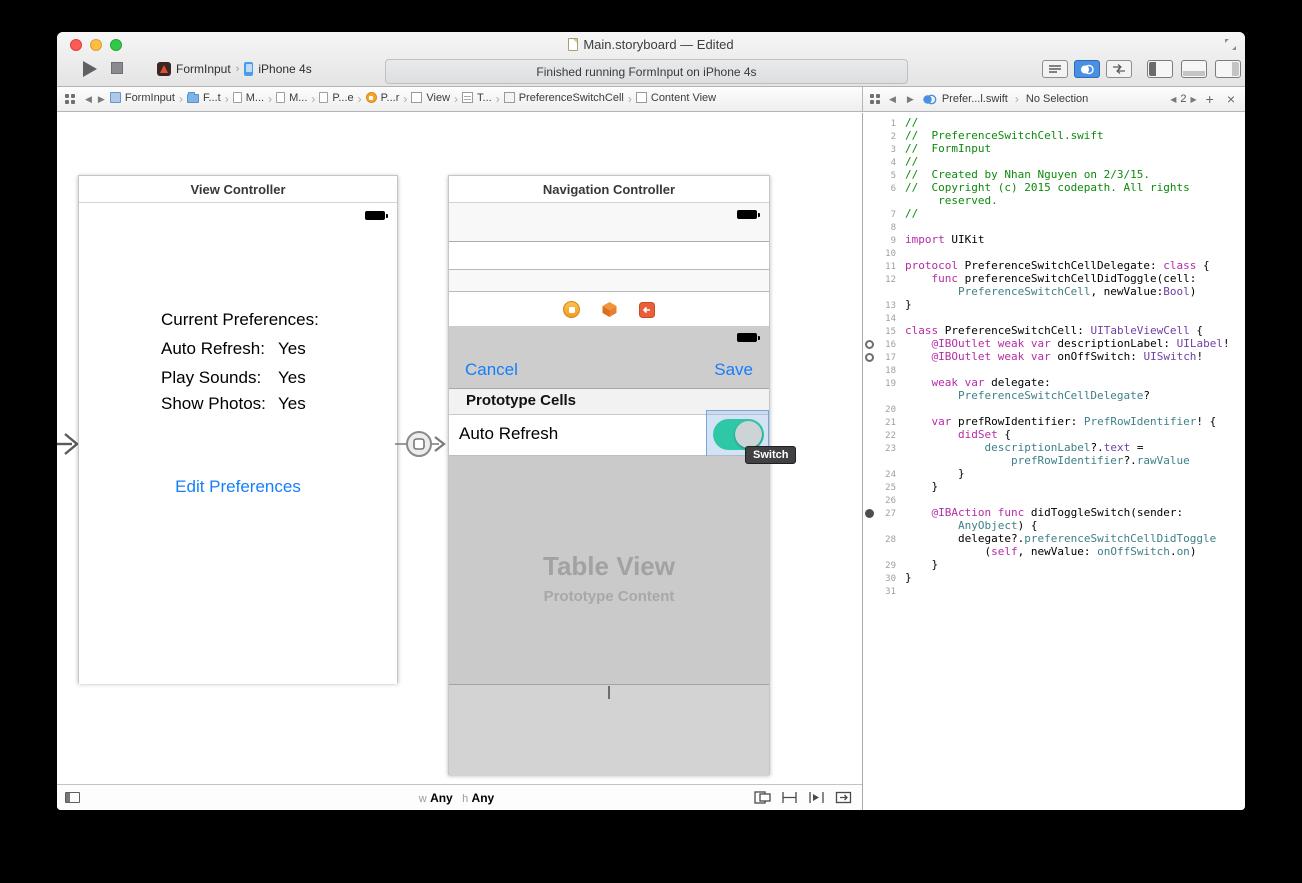 Image resolution: width=1302 pixels, height=883 pixels. I want to click on ib-label-row: Current Preferences:, so click(240, 321).